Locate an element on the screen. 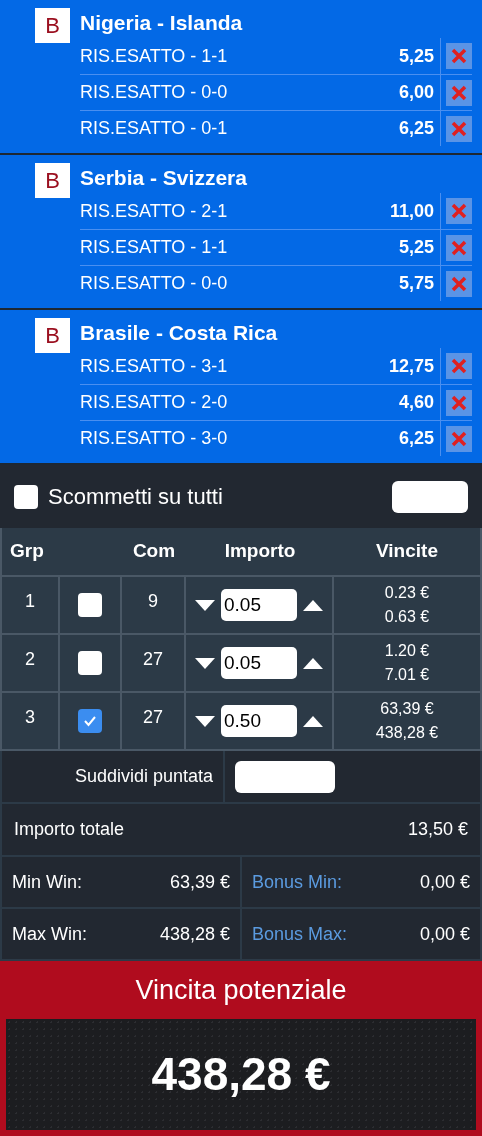 This screenshot has height=1136, width=482. bet-all-label: Scommetti su tutti is located at coordinates (136, 497).